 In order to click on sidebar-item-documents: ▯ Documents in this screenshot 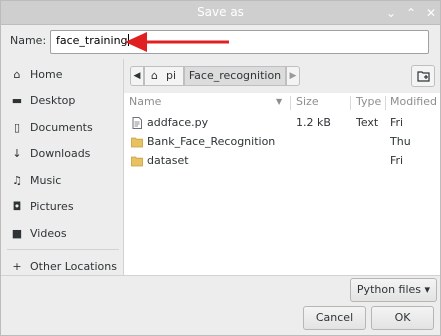, I will do `click(62, 128)`.